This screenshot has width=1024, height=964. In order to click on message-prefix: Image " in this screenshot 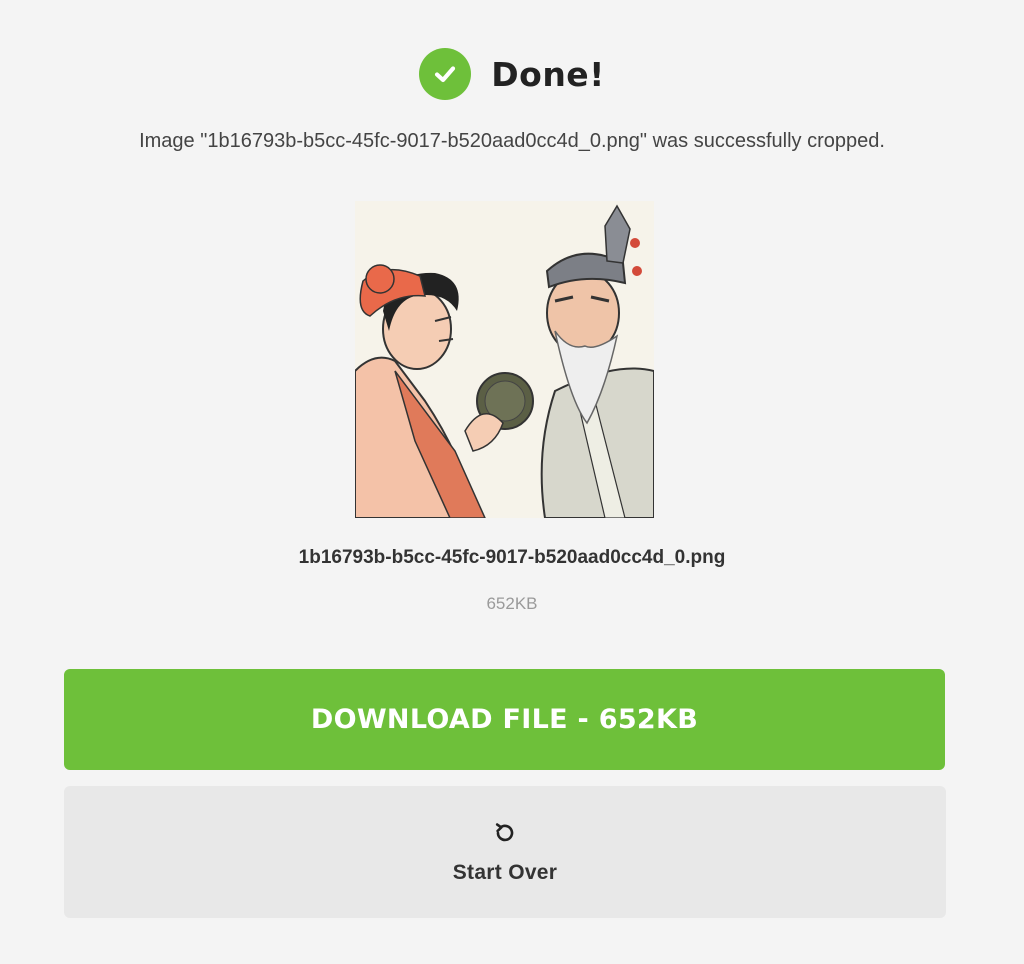, I will do `click(173, 141)`.